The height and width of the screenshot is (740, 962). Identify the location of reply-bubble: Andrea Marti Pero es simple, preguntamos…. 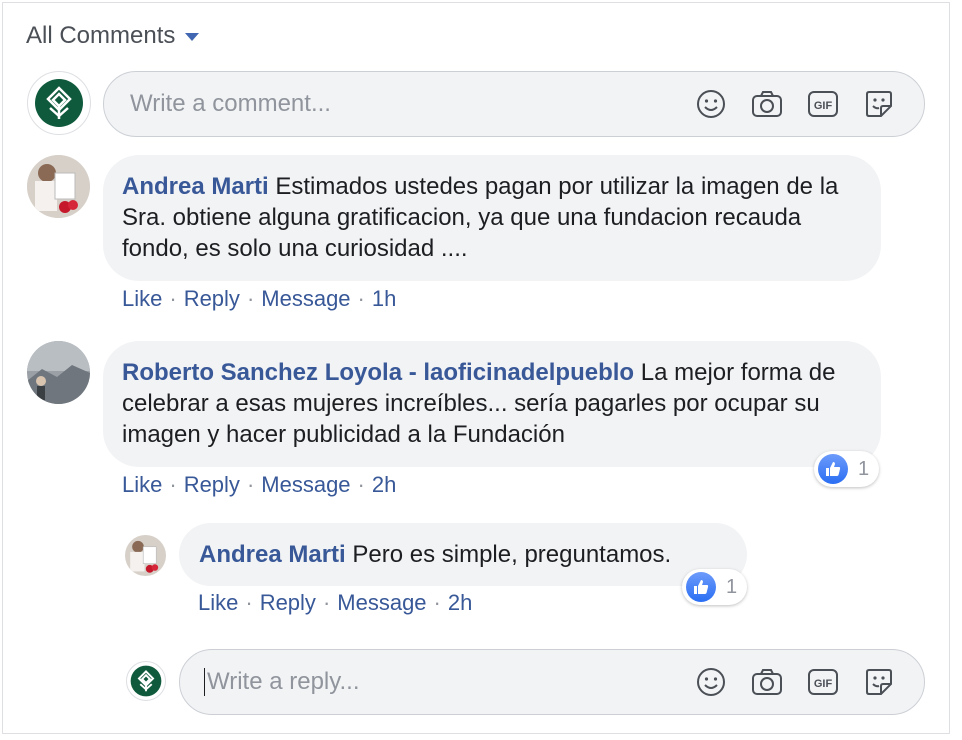
(463, 554).